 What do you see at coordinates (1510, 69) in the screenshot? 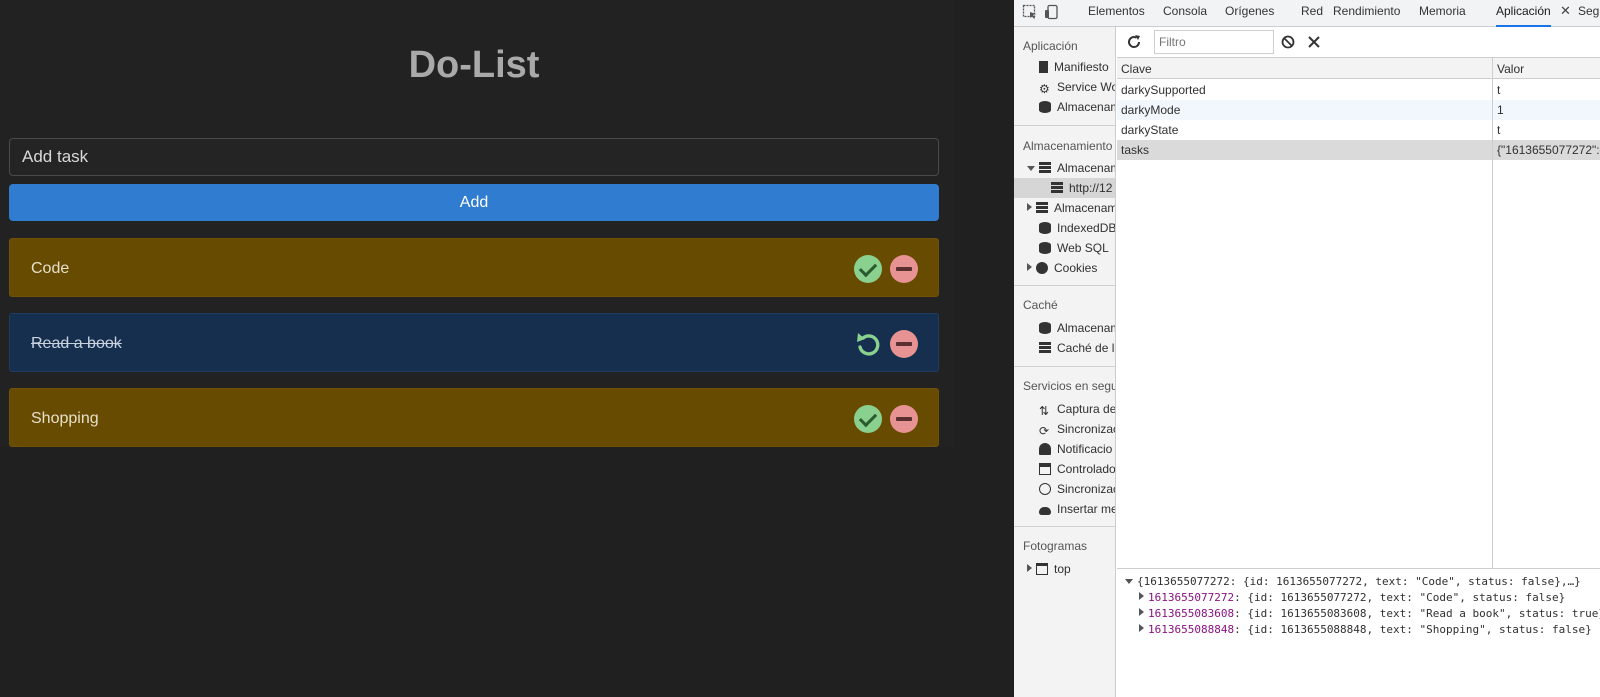
I see `column-header-value: Valor` at bounding box center [1510, 69].